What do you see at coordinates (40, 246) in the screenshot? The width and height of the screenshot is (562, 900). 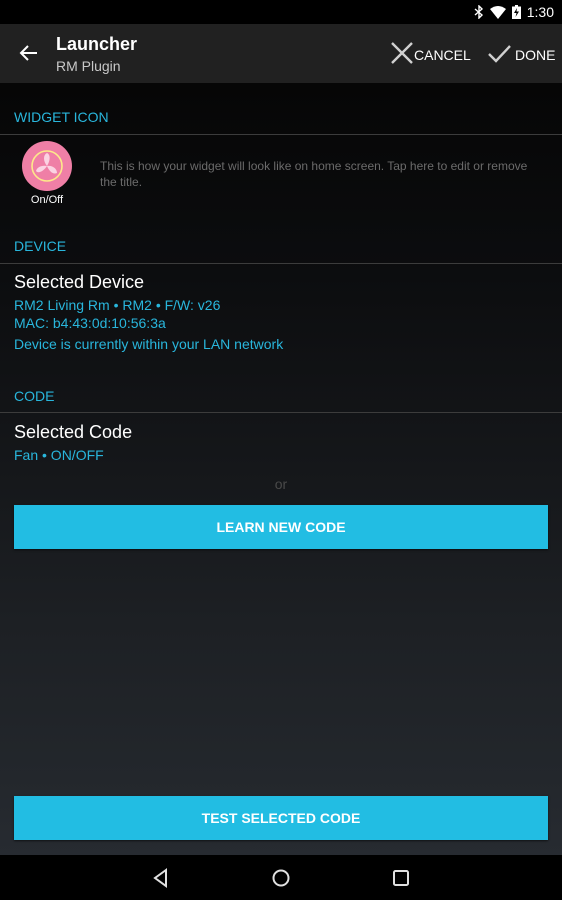 I see `section-header-label: DEVICE` at bounding box center [40, 246].